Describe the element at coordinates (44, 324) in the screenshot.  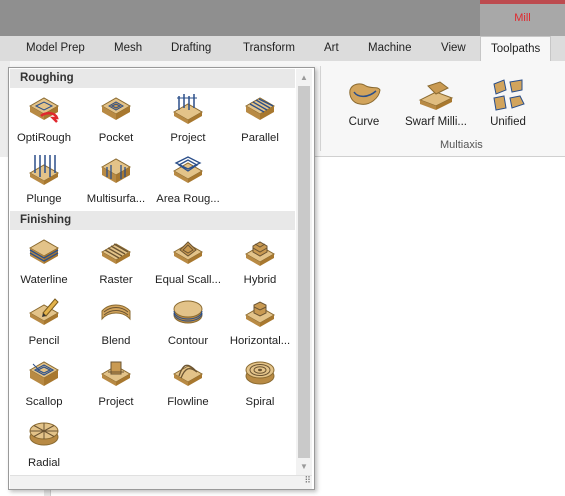
I see `gallery-item-pencil: Pencil` at that location.